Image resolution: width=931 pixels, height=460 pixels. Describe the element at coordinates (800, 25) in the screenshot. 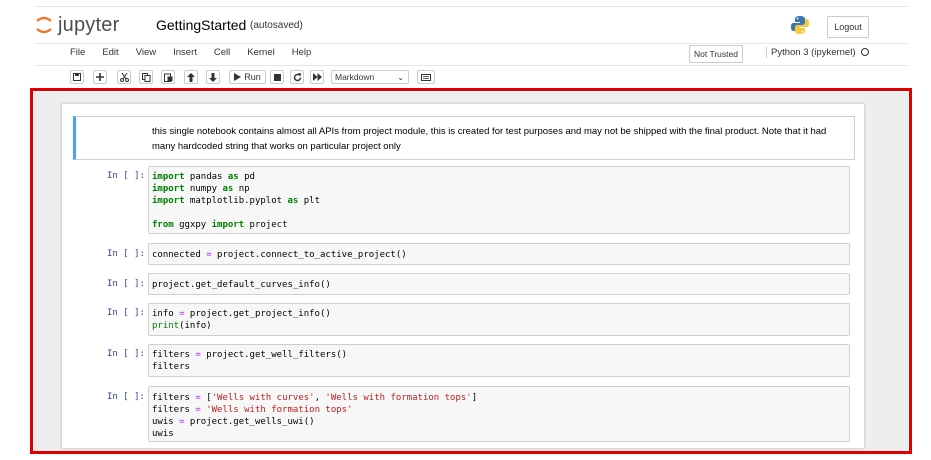

I see `python-logo-icon` at that location.